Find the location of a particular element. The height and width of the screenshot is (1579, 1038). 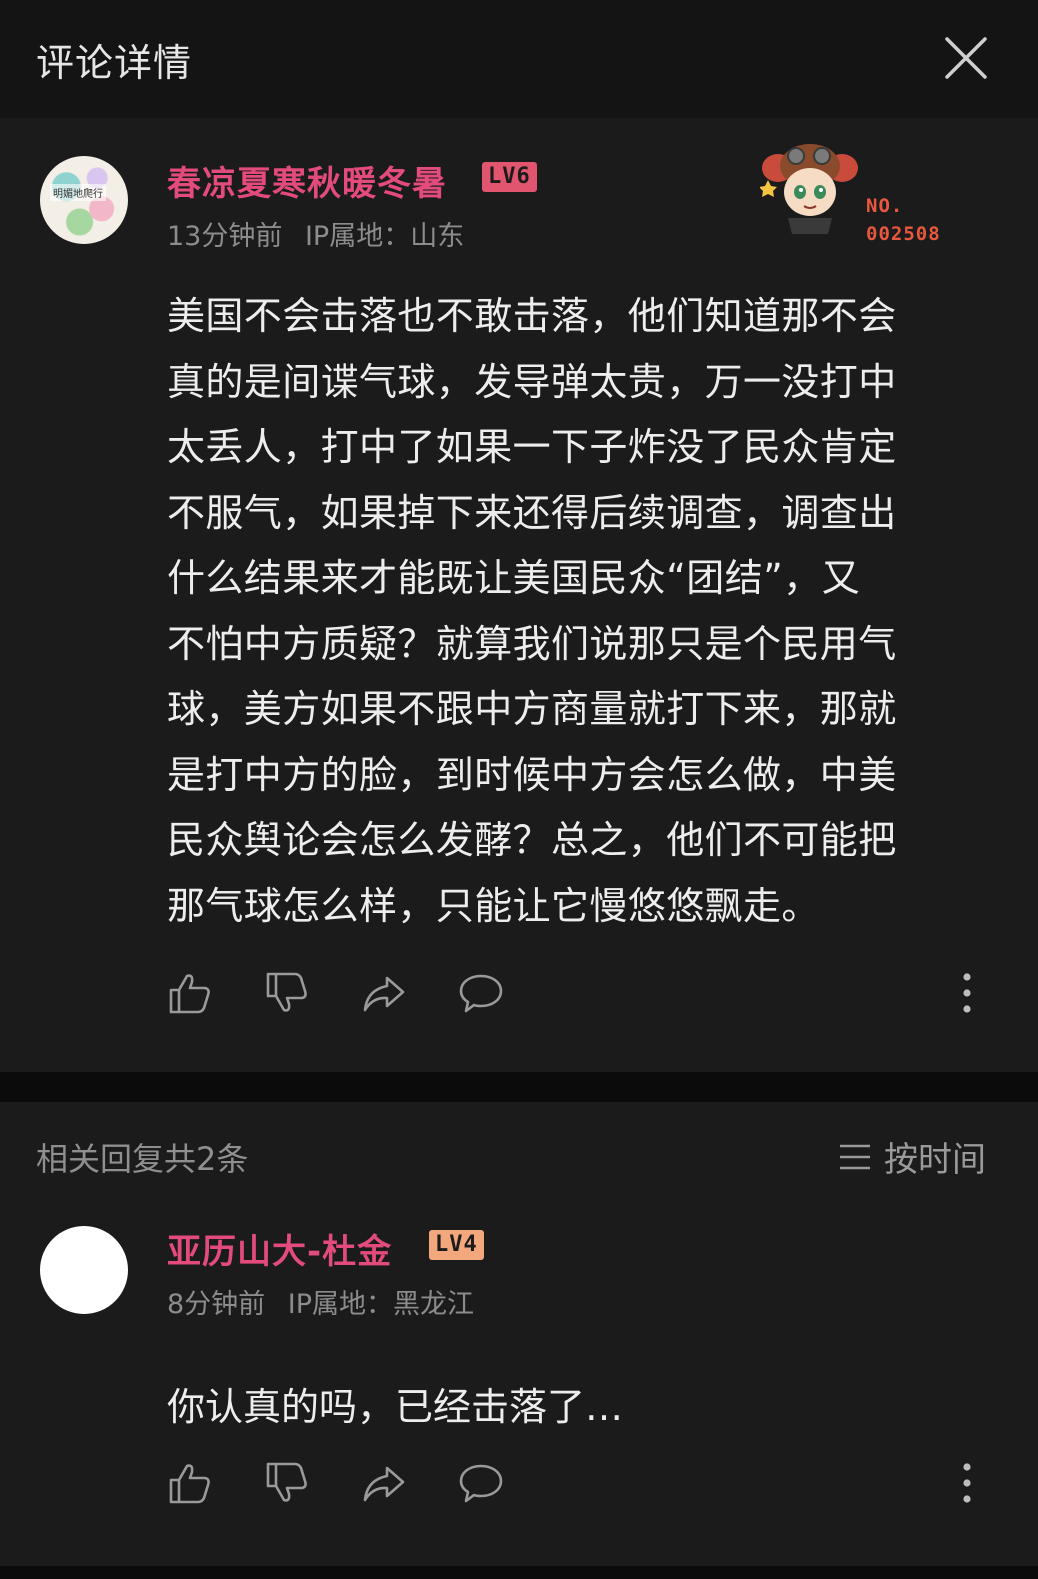

share-button is located at coordinates (384, 993).